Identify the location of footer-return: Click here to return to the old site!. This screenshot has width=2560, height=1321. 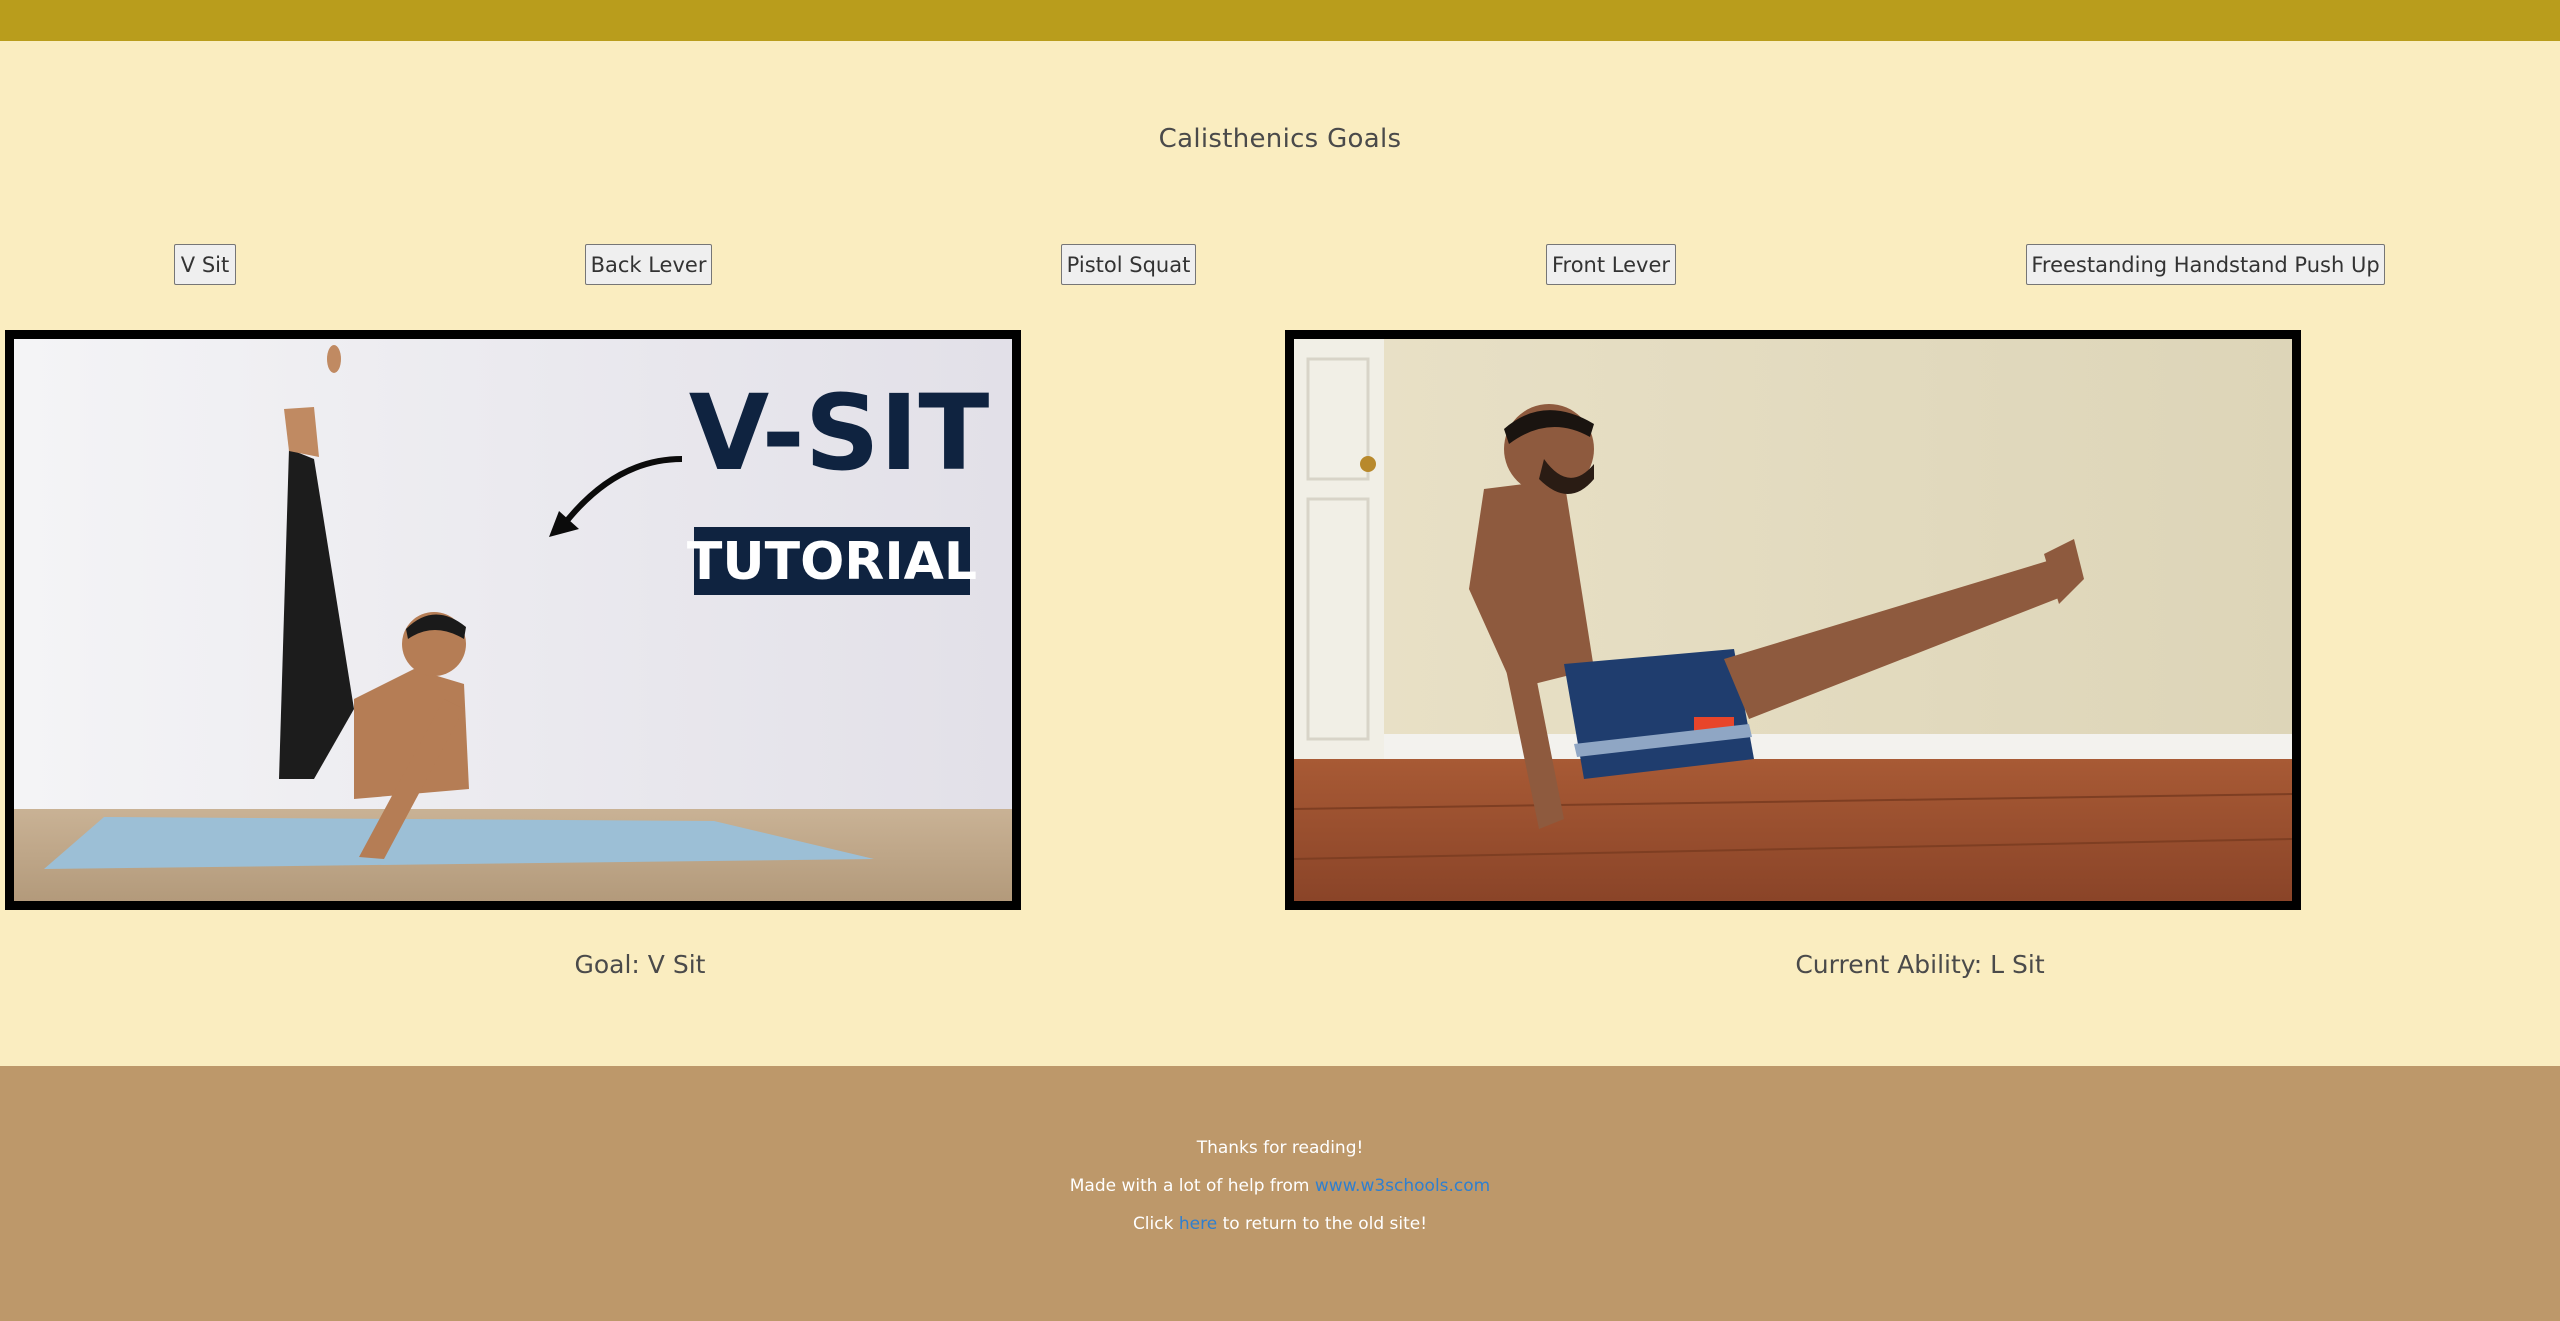
(1280, 1224).